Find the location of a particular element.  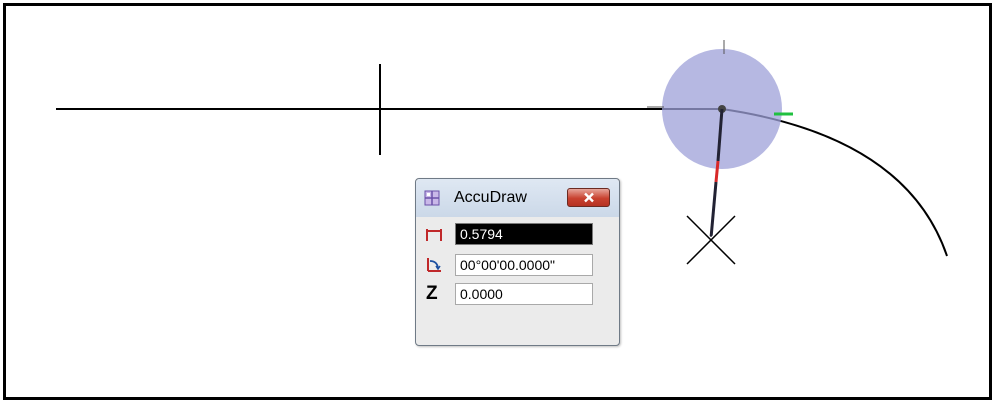

accudraw-icon is located at coordinates (432, 198).